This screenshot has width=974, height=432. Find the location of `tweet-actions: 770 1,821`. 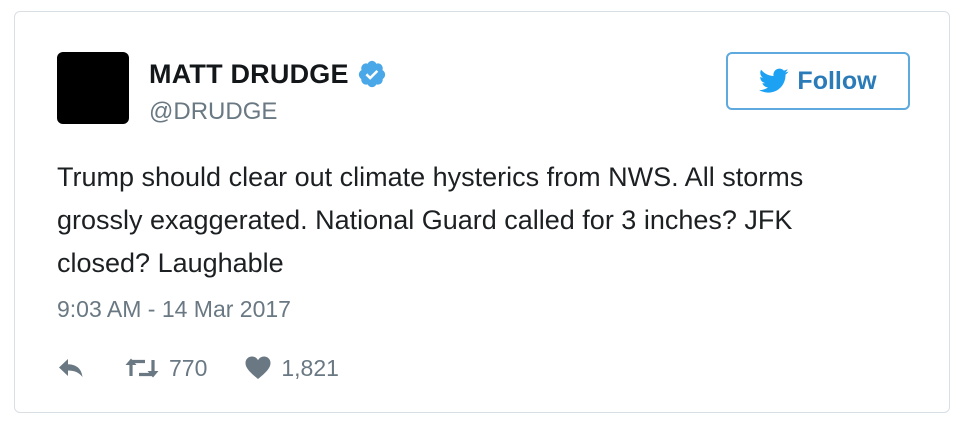

tweet-actions: 770 1,821 is located at coordinates (198, 368).